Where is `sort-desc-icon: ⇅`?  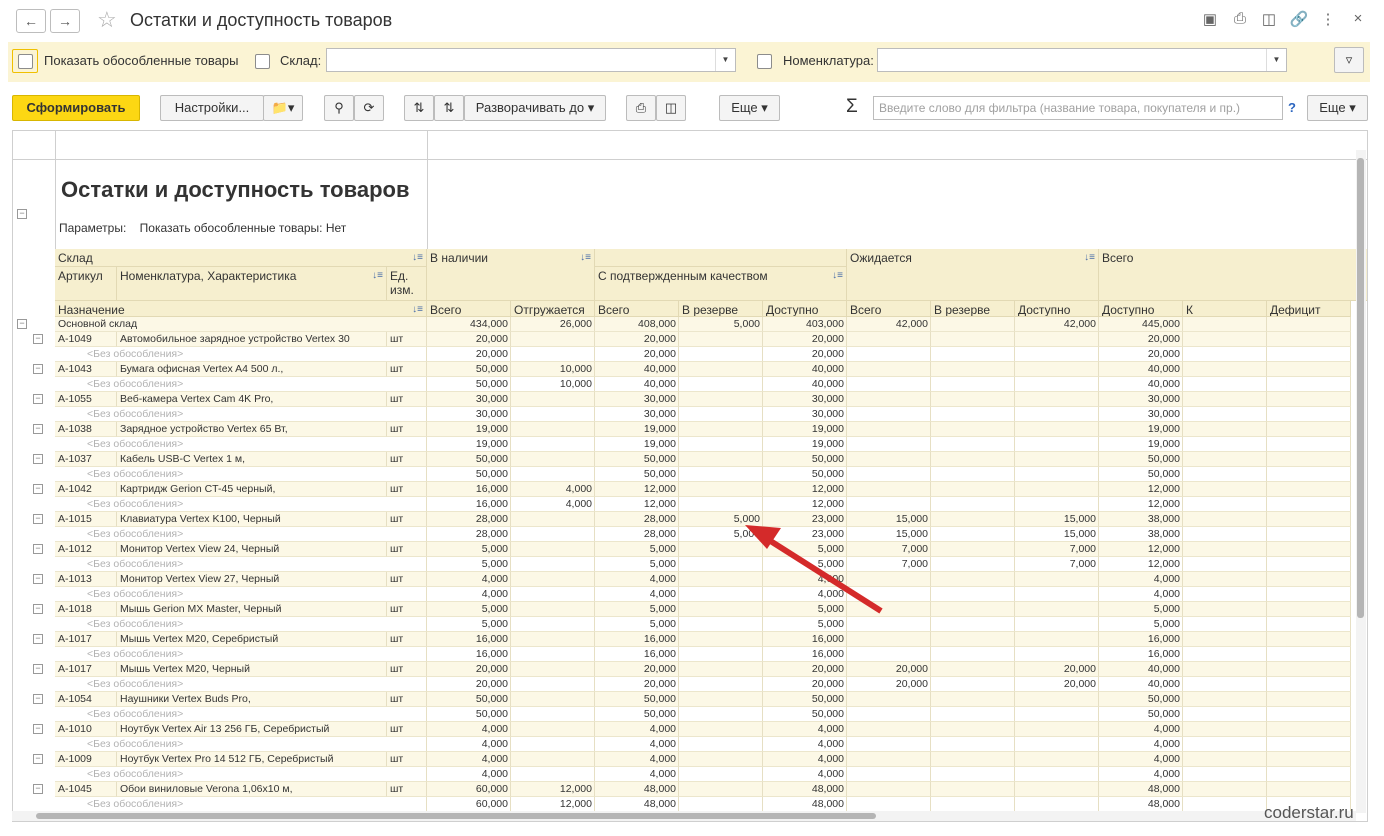
sort-desc-icon: ⇅ is located at coordinates (419, 108).